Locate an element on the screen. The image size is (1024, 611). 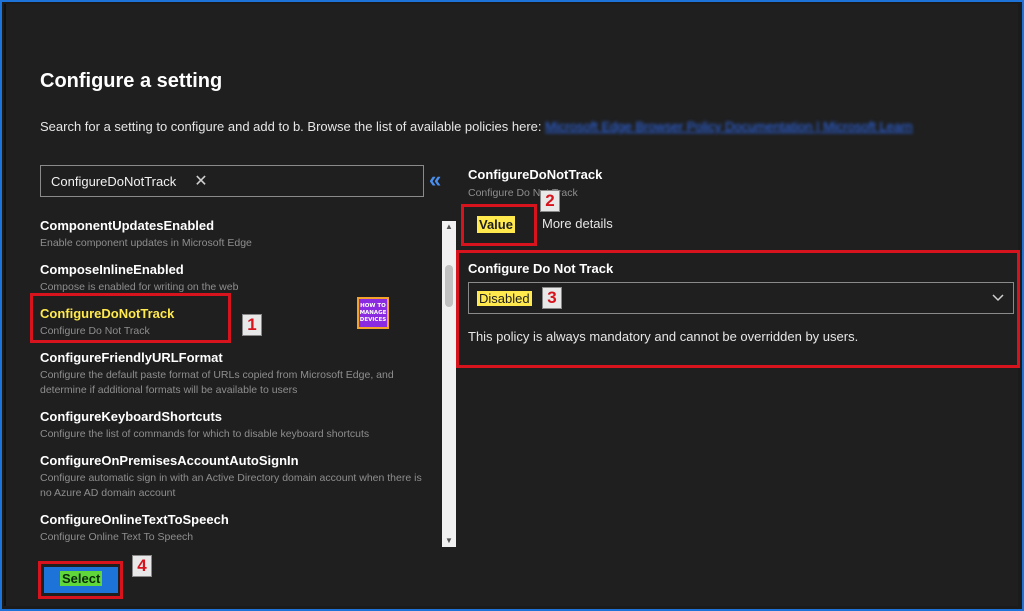
chevron-down-icon is located at coordinates (998, 298).